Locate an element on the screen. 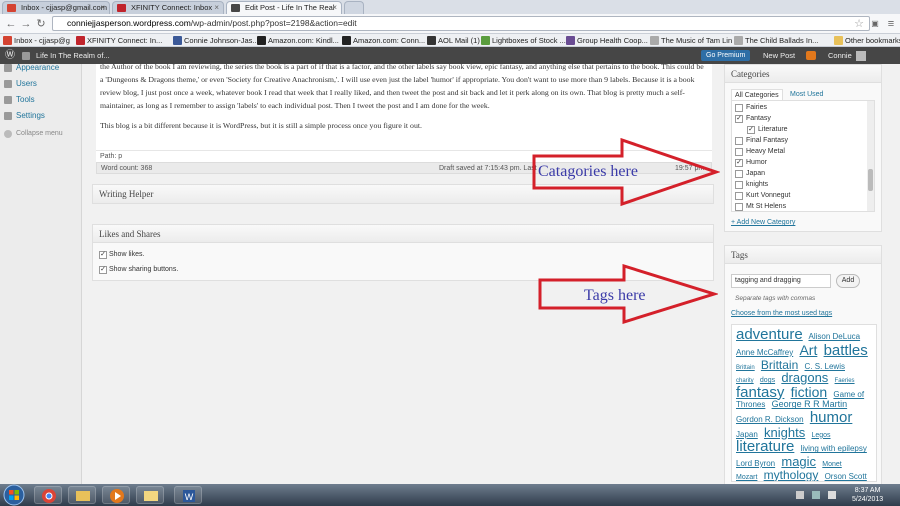  tag-link: Art is located at coordinates (808, 350).